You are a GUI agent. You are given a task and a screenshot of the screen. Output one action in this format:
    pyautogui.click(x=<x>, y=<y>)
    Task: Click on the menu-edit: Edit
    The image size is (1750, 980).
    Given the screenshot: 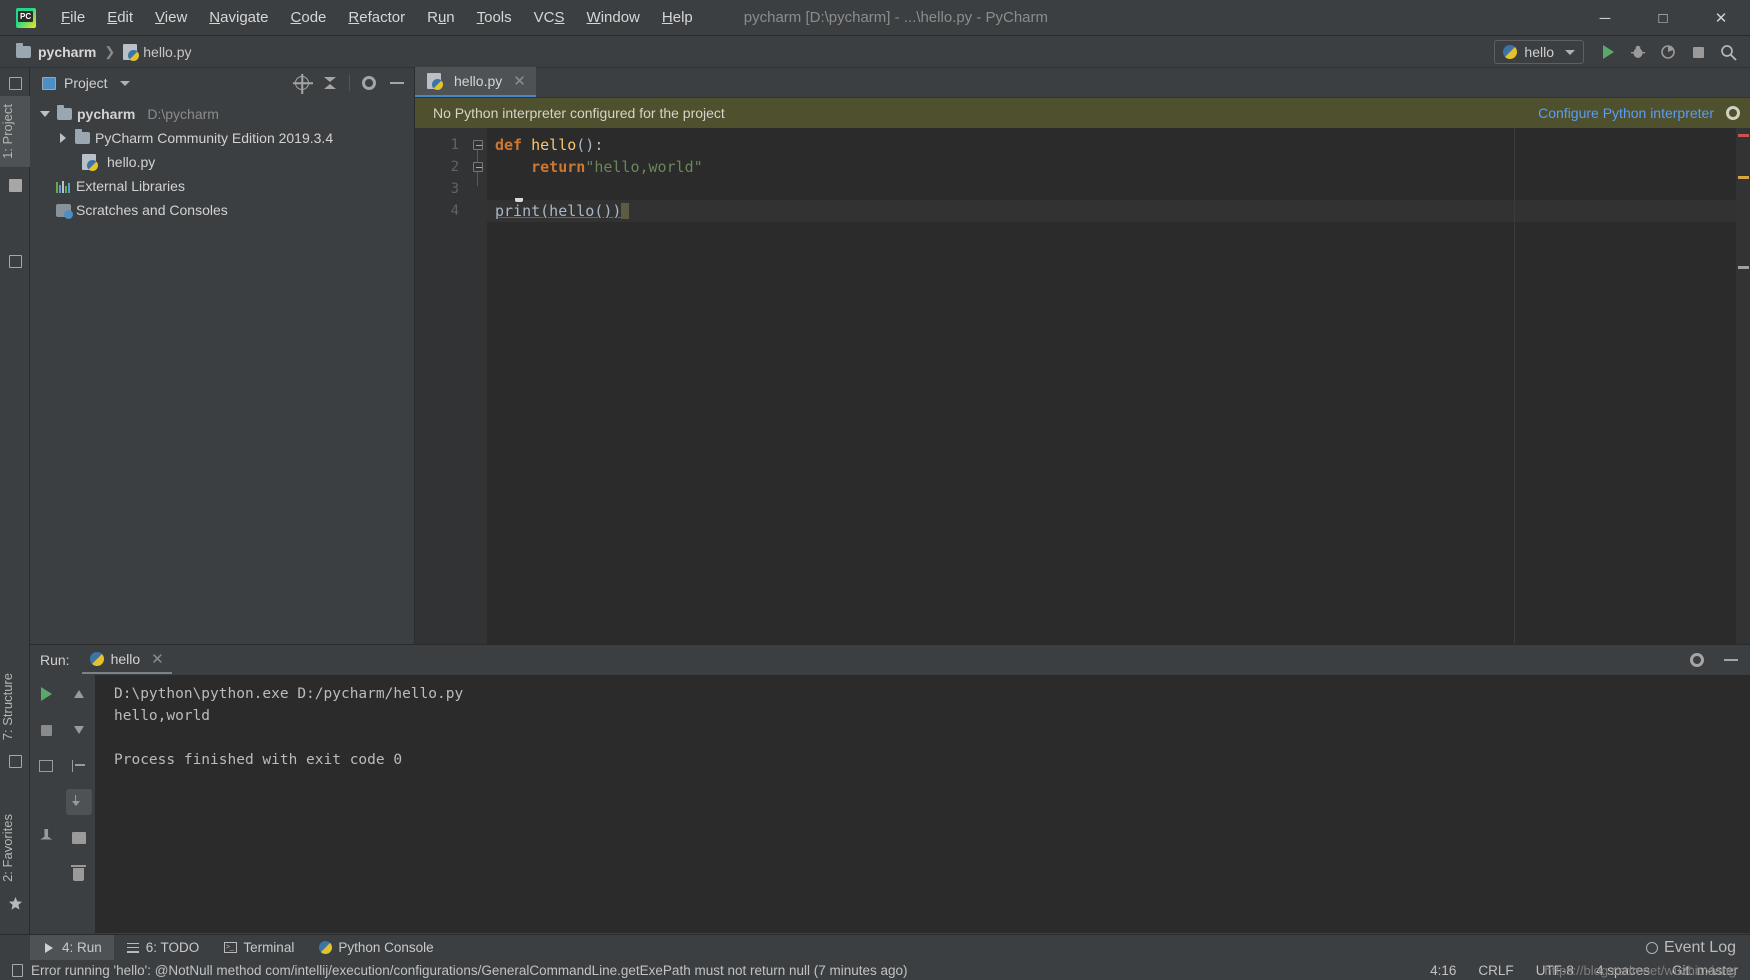 What is the action you would take?
    pyautogui.click(x=120, y=18)
    